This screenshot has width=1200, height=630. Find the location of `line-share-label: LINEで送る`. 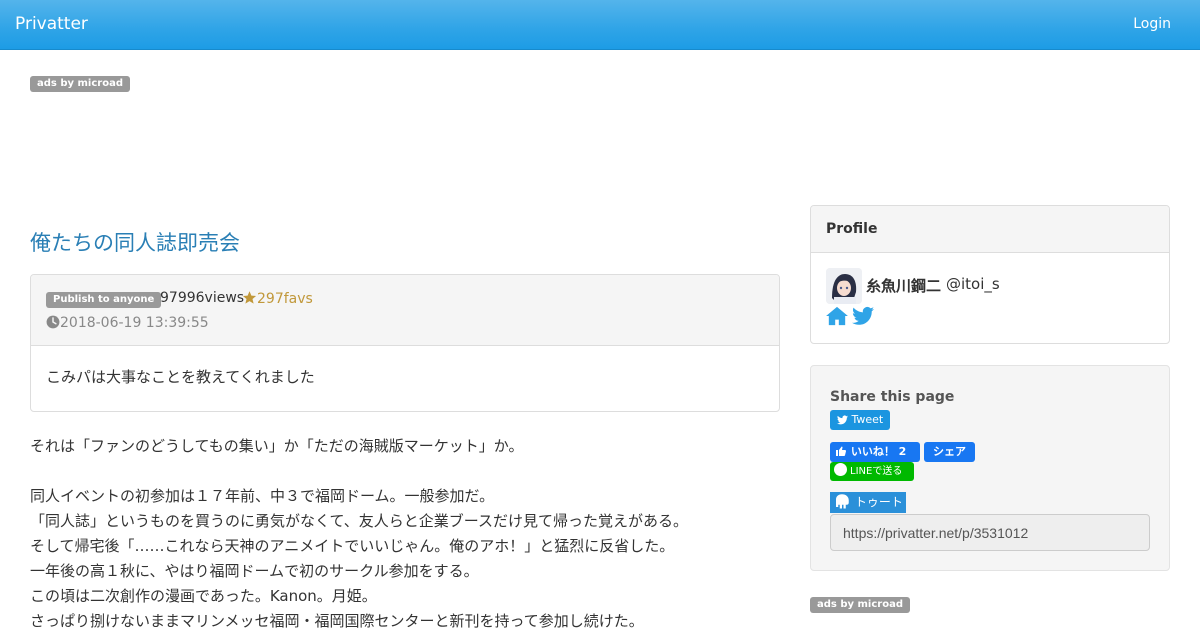

line-share-label: LINEで送る is located at coordinates (876, 471).